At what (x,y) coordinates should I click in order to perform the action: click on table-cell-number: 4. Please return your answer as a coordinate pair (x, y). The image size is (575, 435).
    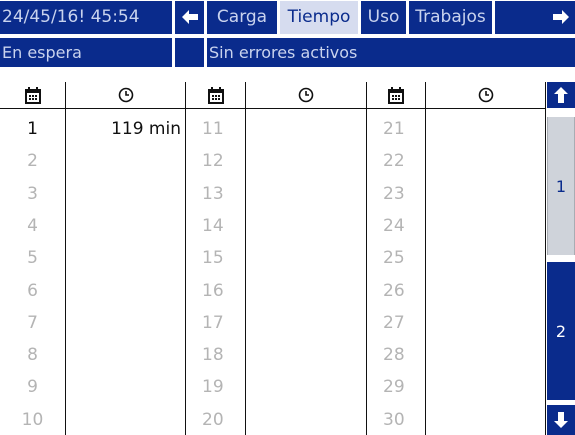
    Looking at the image, I should click on (32, 226).